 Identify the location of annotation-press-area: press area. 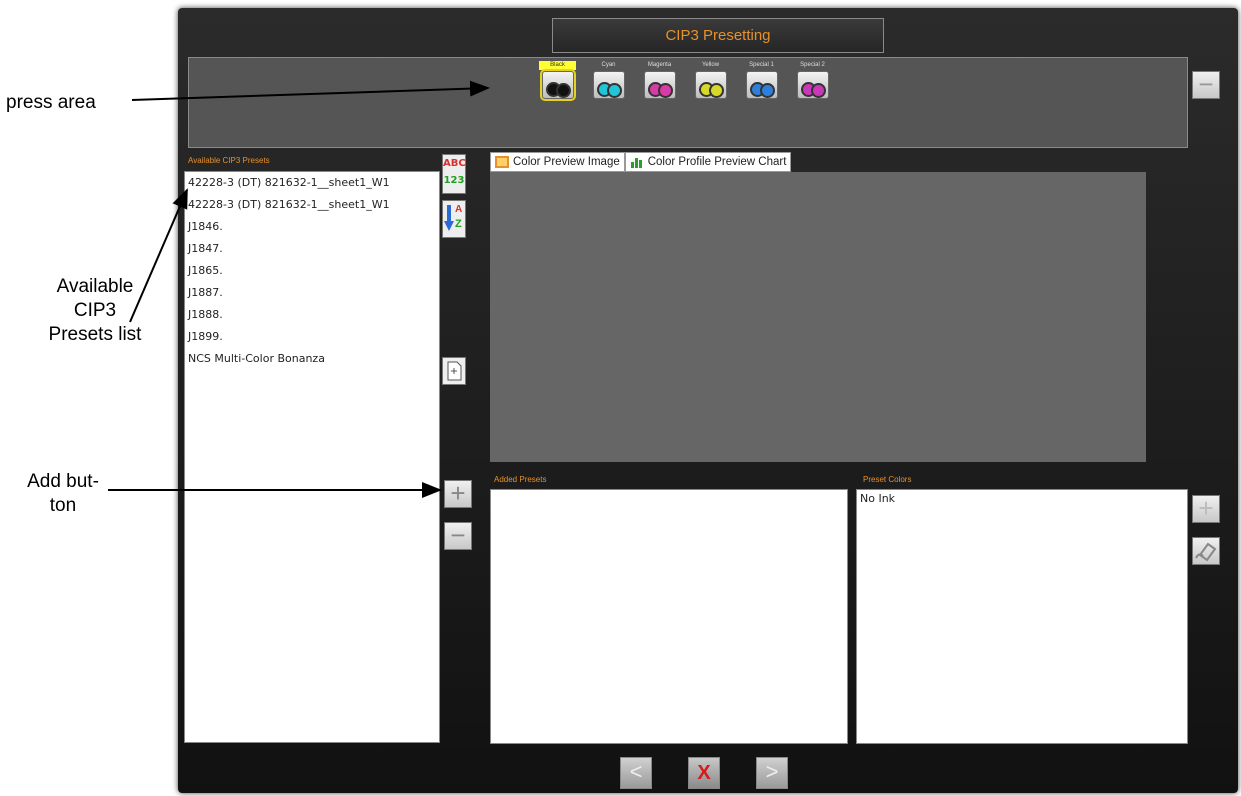
(51, 102).